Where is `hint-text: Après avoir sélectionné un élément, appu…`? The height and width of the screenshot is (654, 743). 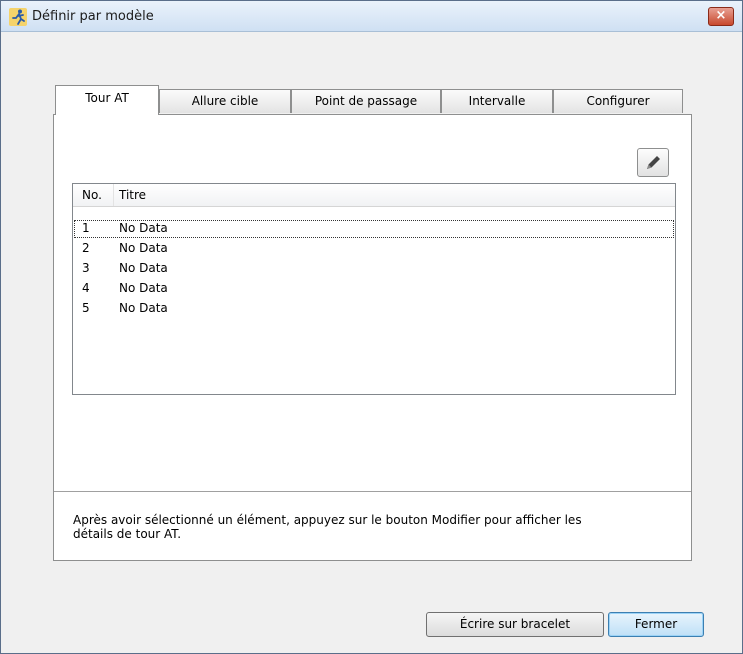
hint-text: Après avoir sélectionné un élément, appu… is located at coordinates (373, 527).